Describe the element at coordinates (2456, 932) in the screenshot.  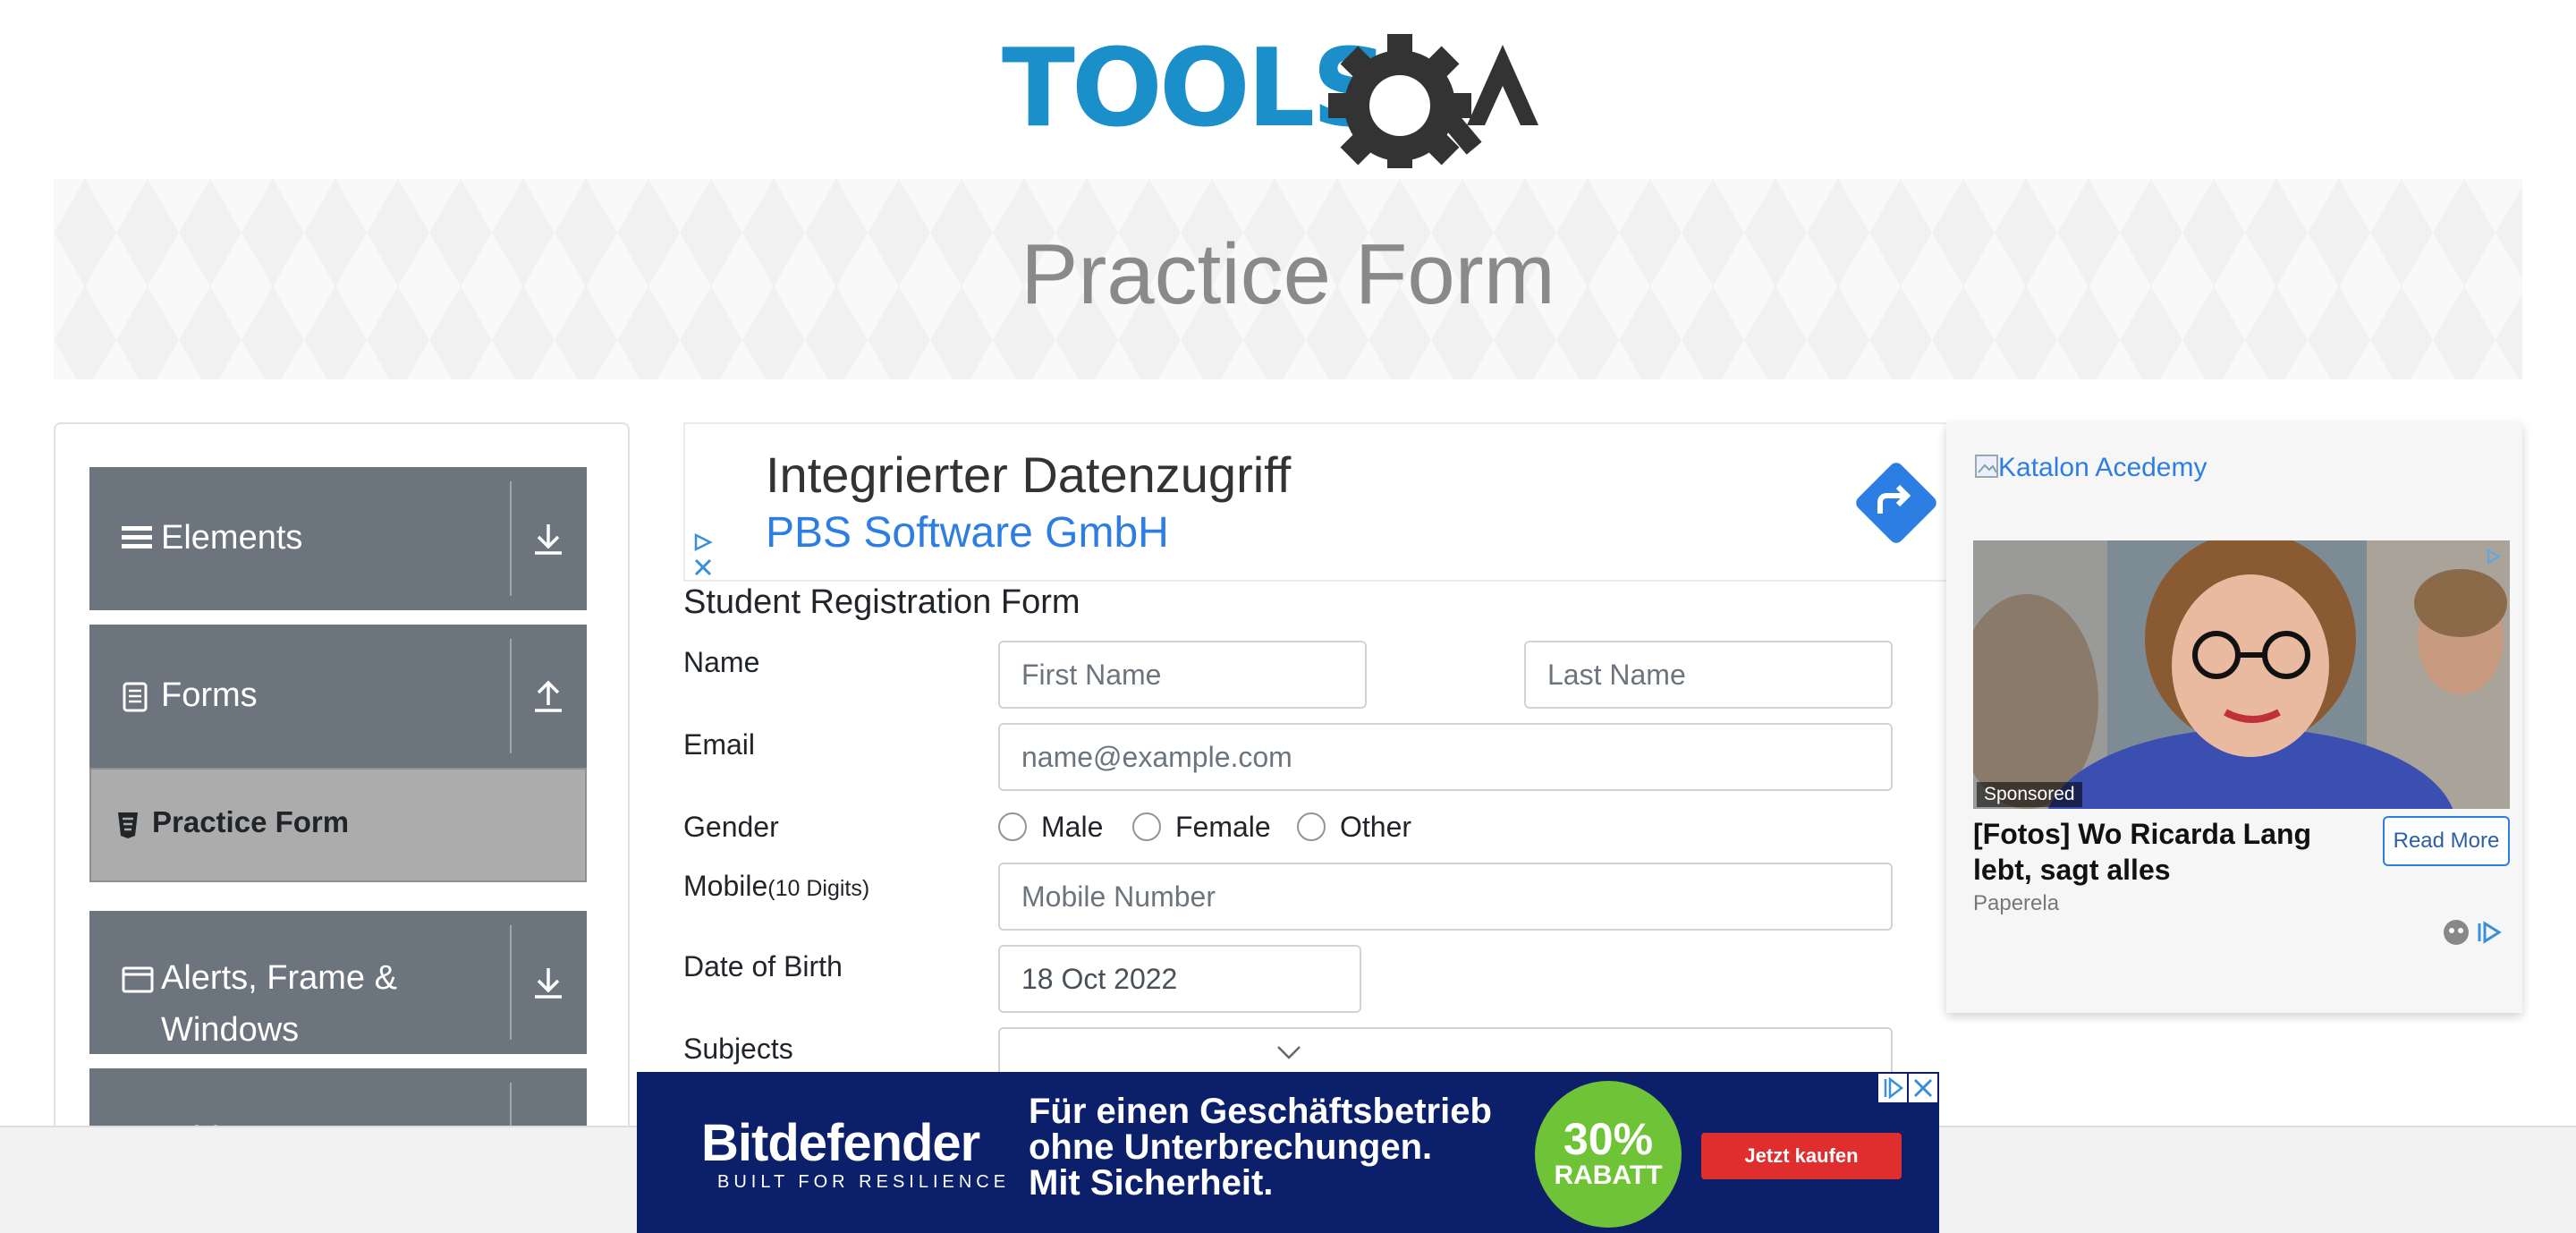
I see `ad-network-icon` at that location.